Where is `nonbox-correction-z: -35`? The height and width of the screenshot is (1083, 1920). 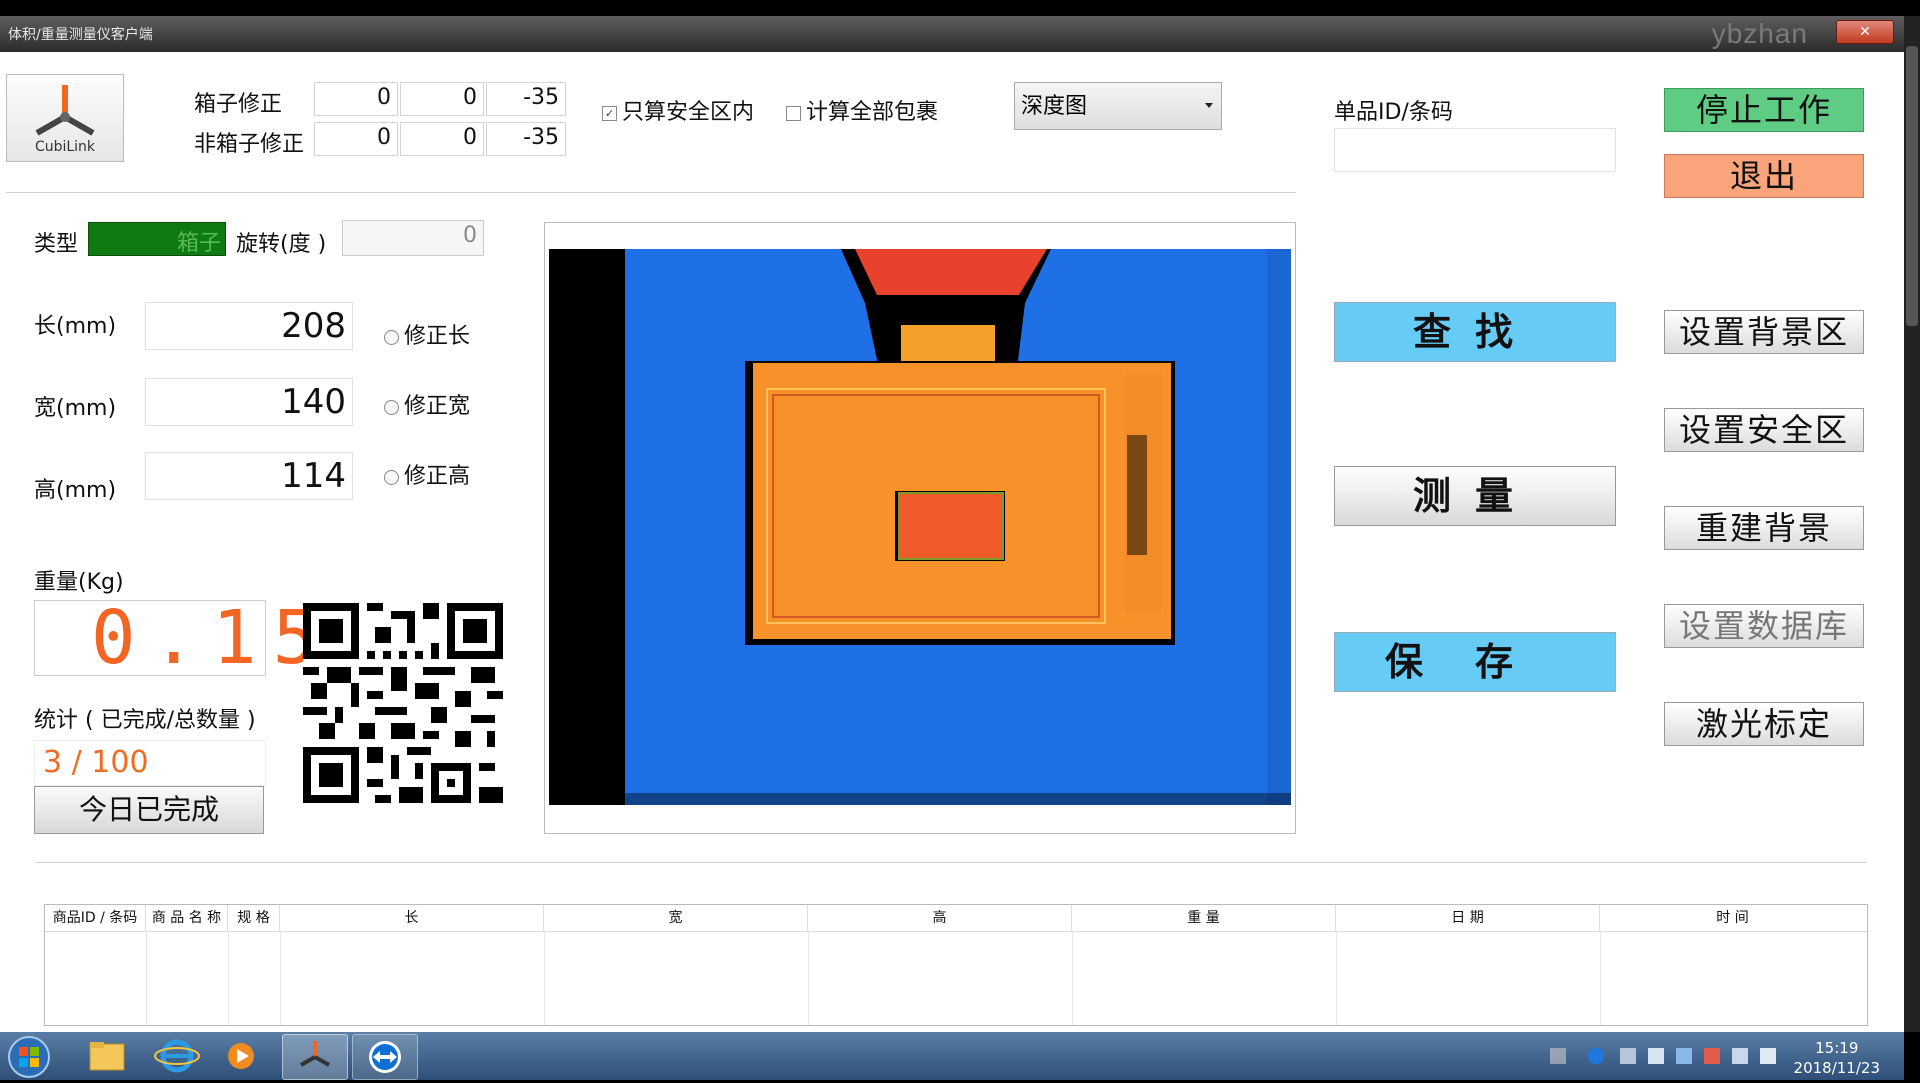 nonbox-correction-z: -35 is located at coordinates (526, 139).